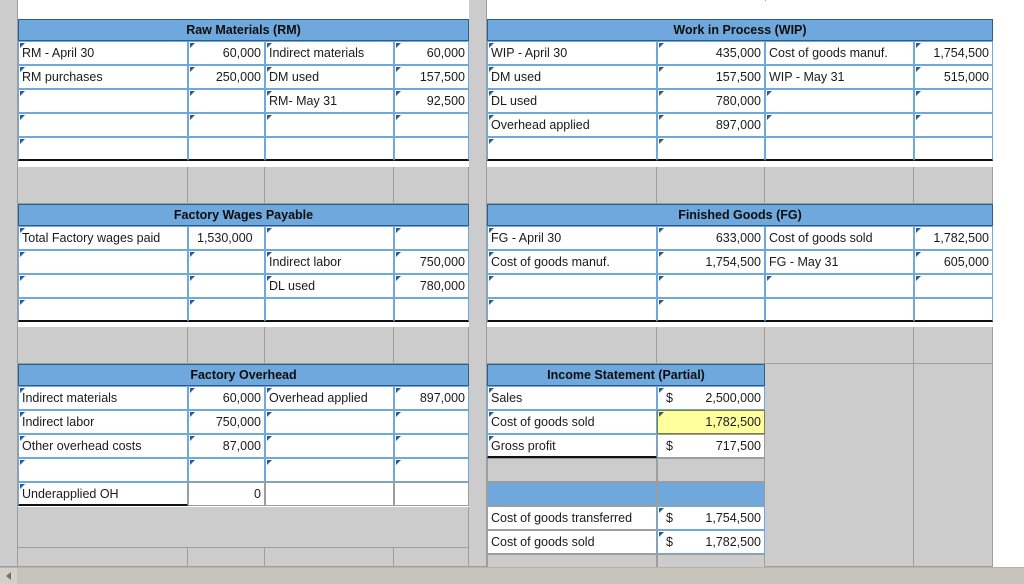  I want to click on horizontal-scrollbar, so click(512, 575).